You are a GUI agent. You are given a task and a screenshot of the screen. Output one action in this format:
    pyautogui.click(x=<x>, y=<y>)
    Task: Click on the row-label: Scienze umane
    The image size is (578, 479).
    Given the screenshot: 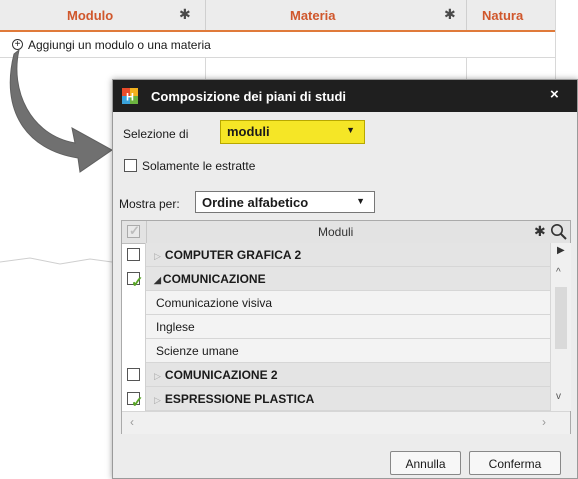 What is the action you would take?
    pyautogui.click(x=197, y=351)
    